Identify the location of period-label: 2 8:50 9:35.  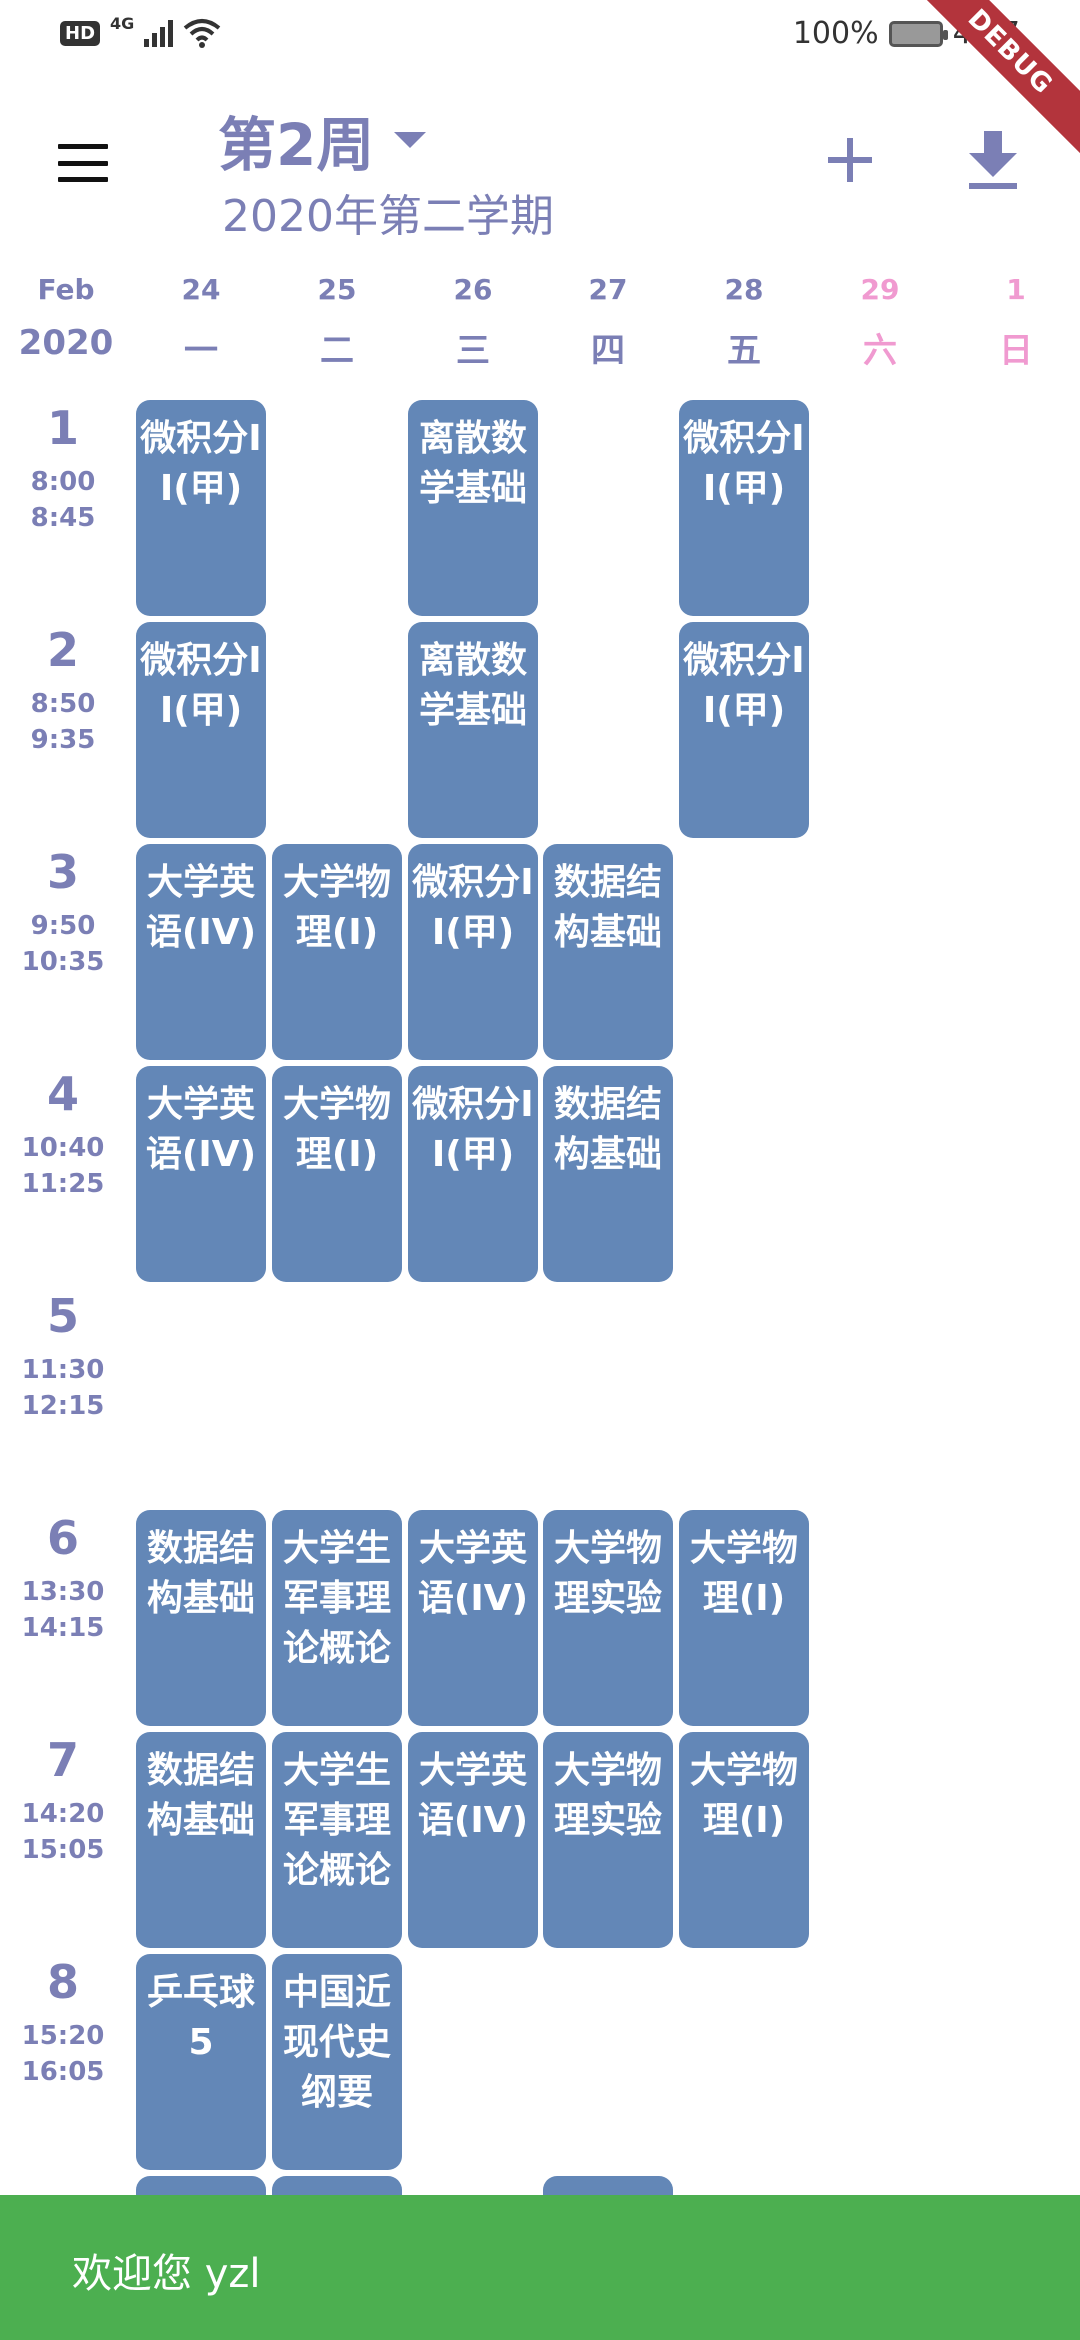
(63, 691).